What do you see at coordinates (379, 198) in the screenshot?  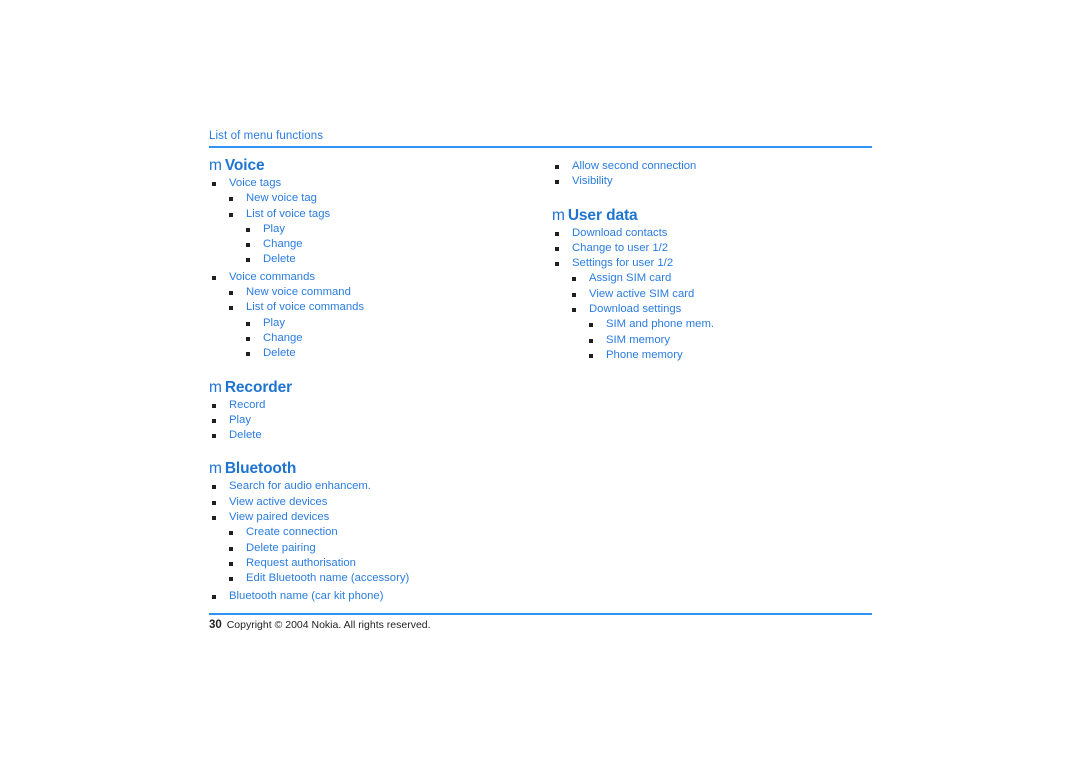 I see `menu-item: New voice tag` at bounding box center [379, 198].